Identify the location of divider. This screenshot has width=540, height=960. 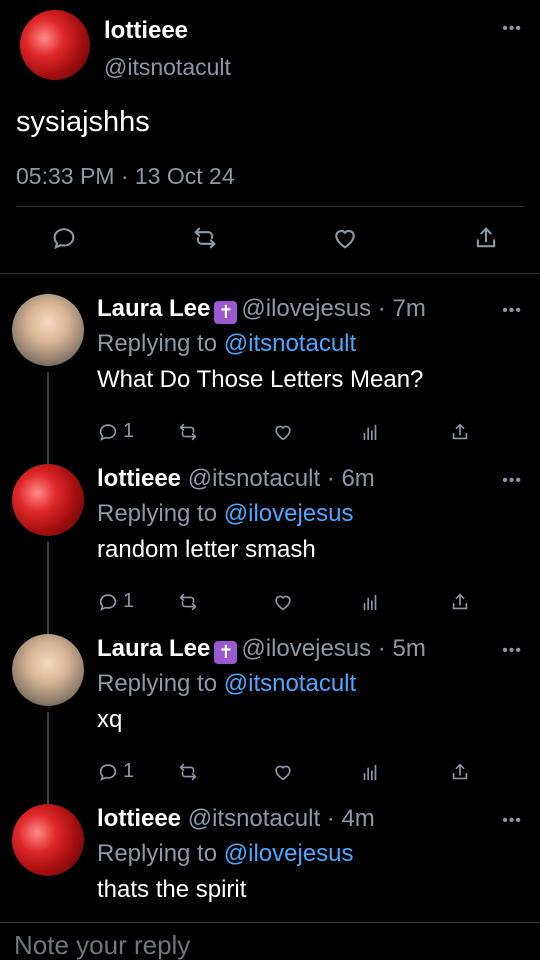
(270, 922).